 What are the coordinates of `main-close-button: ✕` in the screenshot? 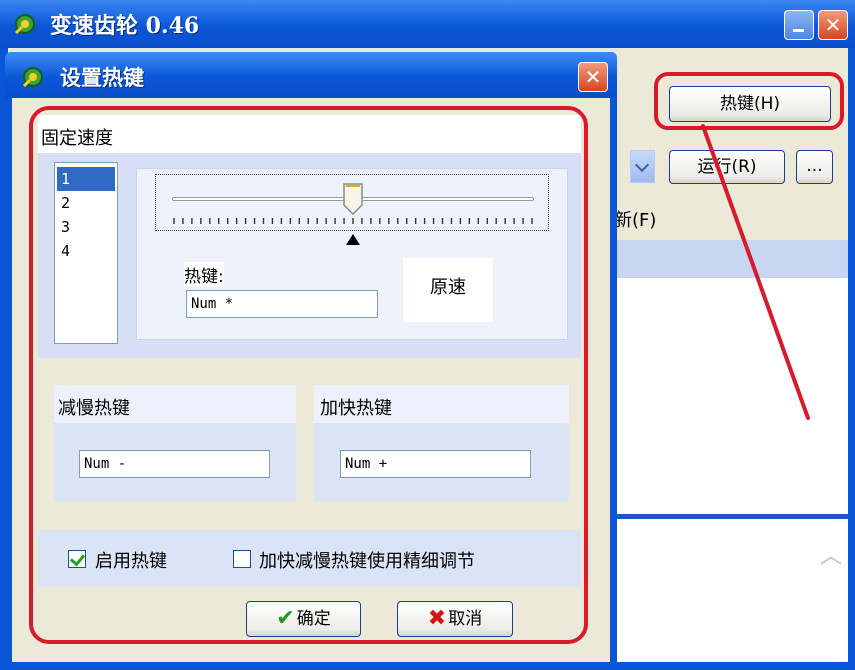 It's located at (833, 25).